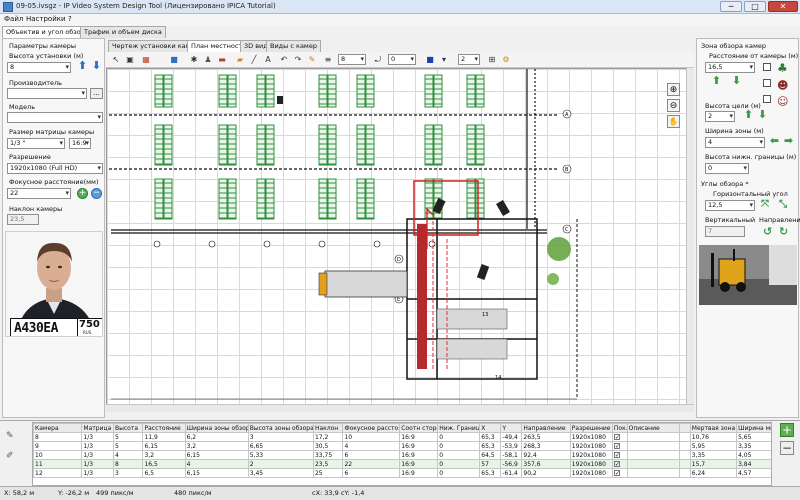 This screenshot has width=800, height=500. Describe the element at coordinates (713, 446) in the screenshot. I see `table-cell: 5,95` at that location.